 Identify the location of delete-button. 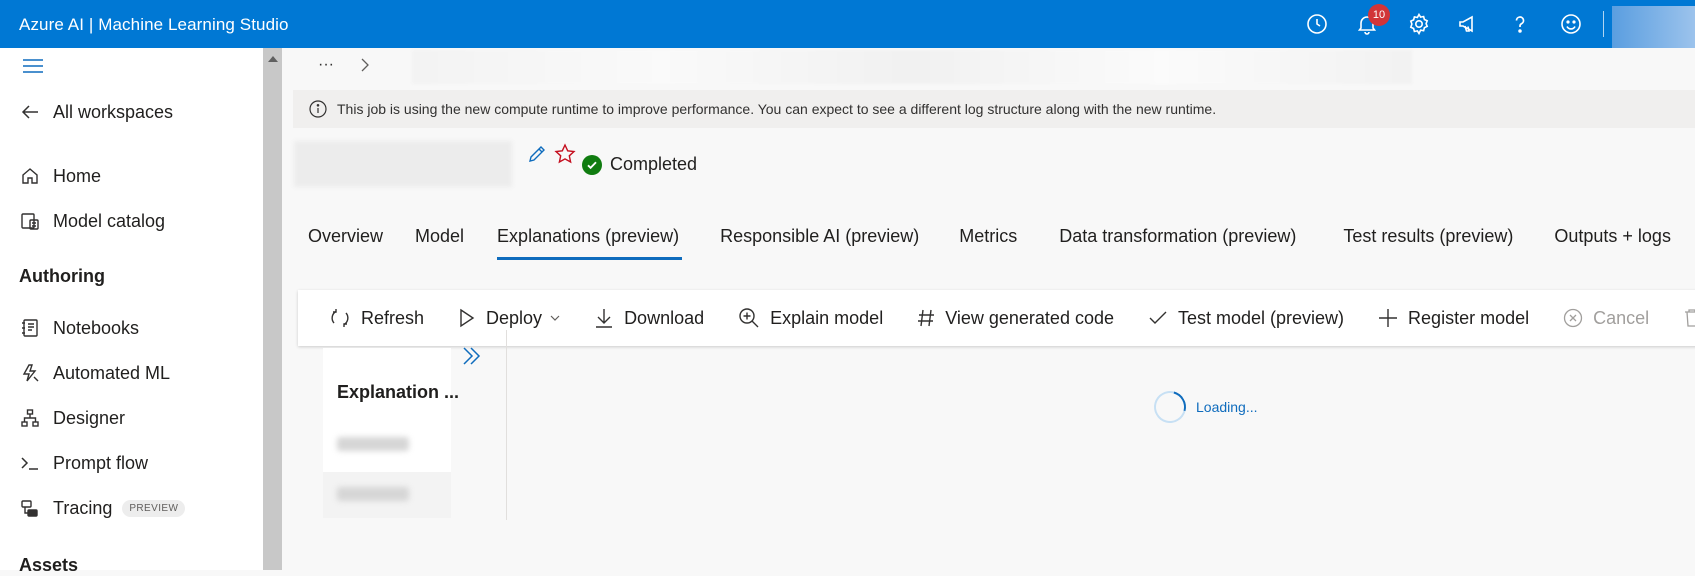
(1689, 318).